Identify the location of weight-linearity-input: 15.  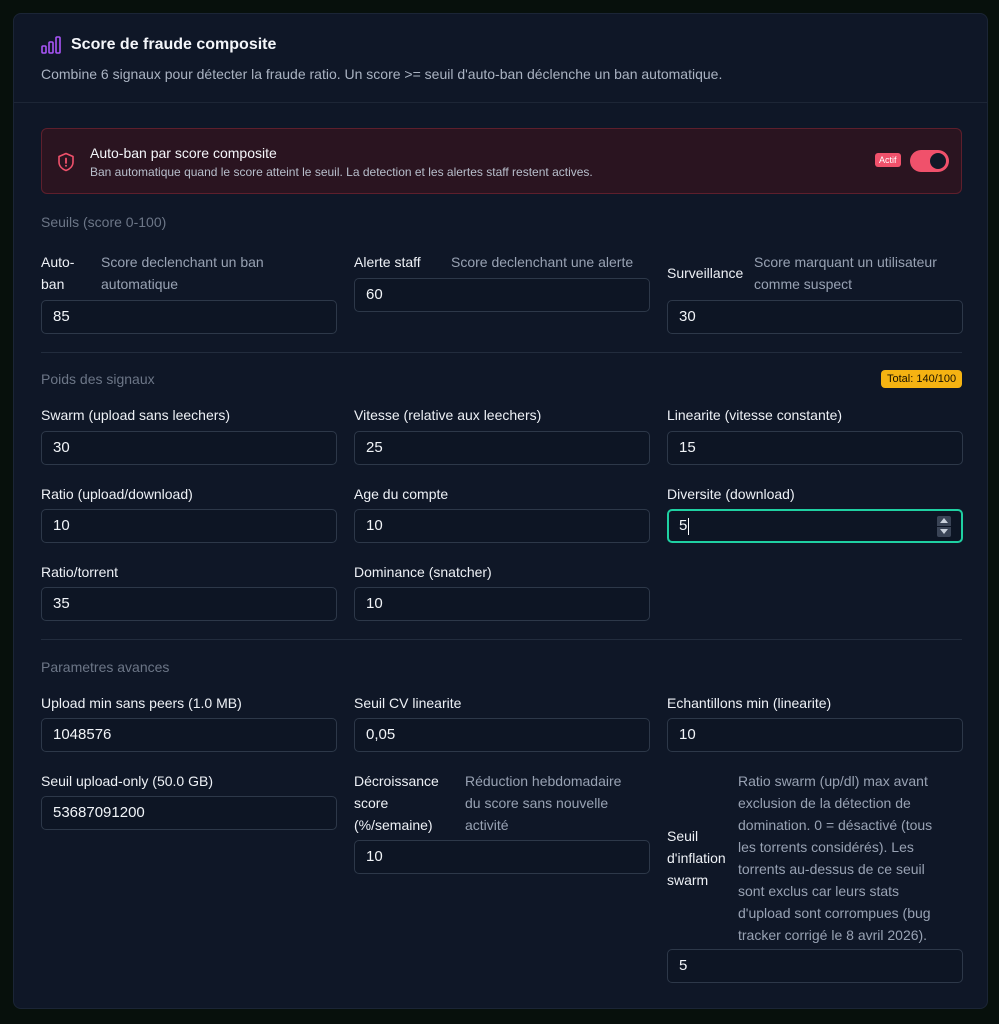
(815, 448).